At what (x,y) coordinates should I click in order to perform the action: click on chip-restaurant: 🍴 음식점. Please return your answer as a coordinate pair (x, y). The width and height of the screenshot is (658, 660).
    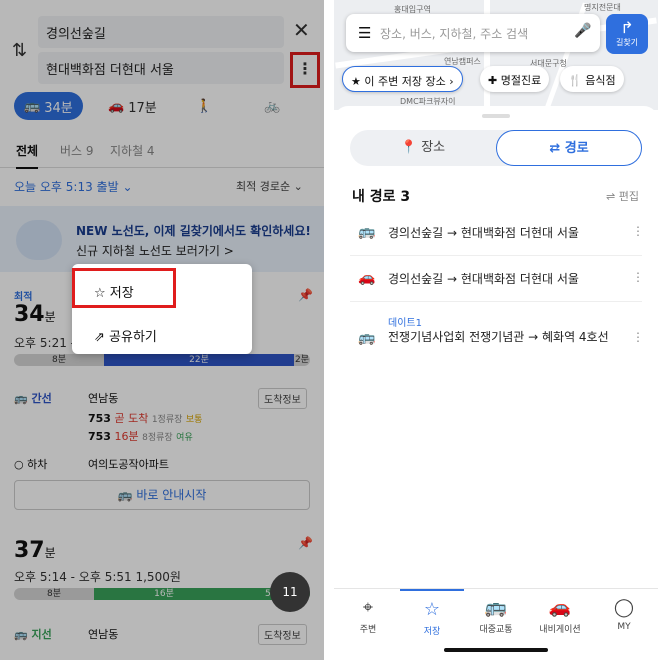
    Looking at the image, I should click on (592, 79).